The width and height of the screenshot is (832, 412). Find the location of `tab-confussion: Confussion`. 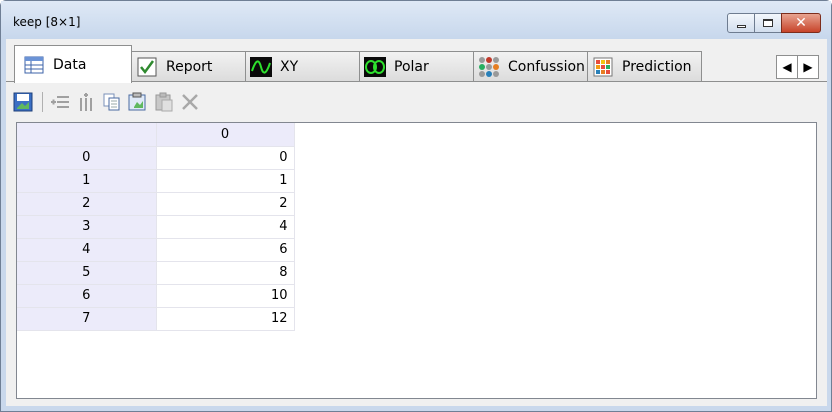

tab-confussion: Confussion is located at coordinates (530, 66).